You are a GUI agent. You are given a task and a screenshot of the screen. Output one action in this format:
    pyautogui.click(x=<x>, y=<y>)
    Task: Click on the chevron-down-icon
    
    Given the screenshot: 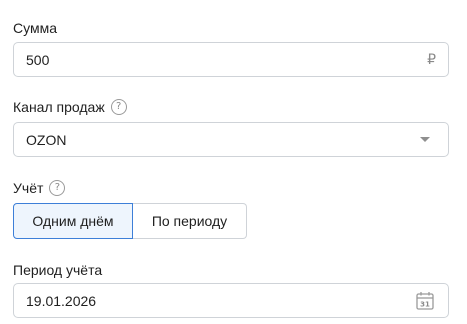 What is the action you would take?
    pyautogui.click(x=425, y=139)
    